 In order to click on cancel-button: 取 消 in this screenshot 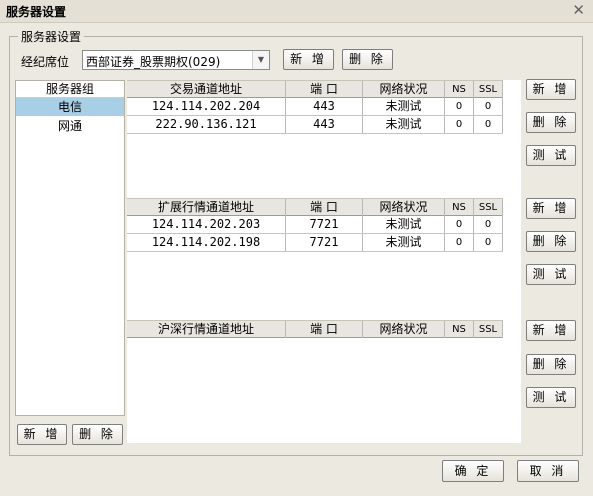, I will do `click(548, 471)`.